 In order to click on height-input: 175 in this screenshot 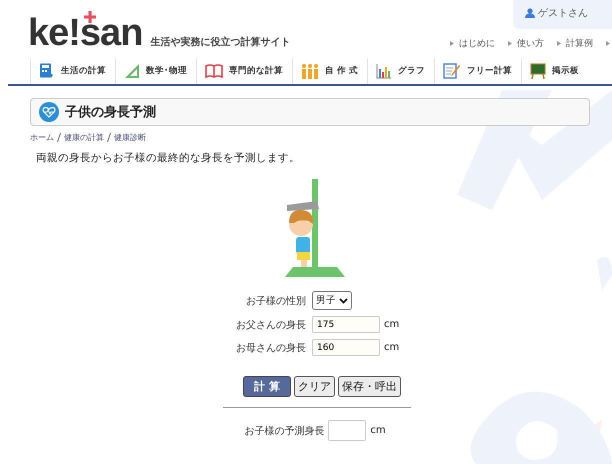, I will do `click(346, 324)`.